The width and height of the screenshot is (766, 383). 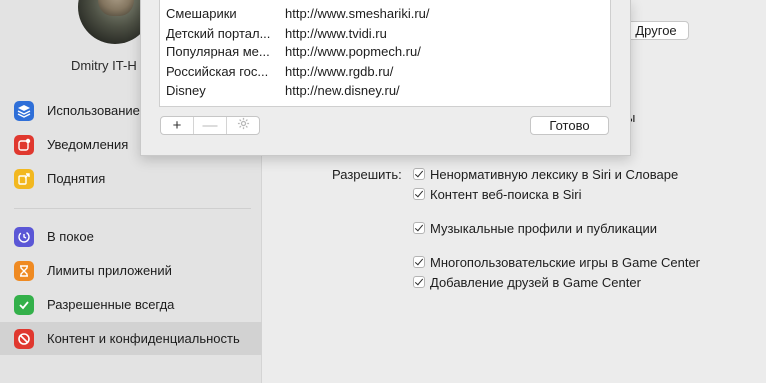 I want to click on sidebar-item-always-allowed: Разрешенные всегда, so click(x=131, y=304).